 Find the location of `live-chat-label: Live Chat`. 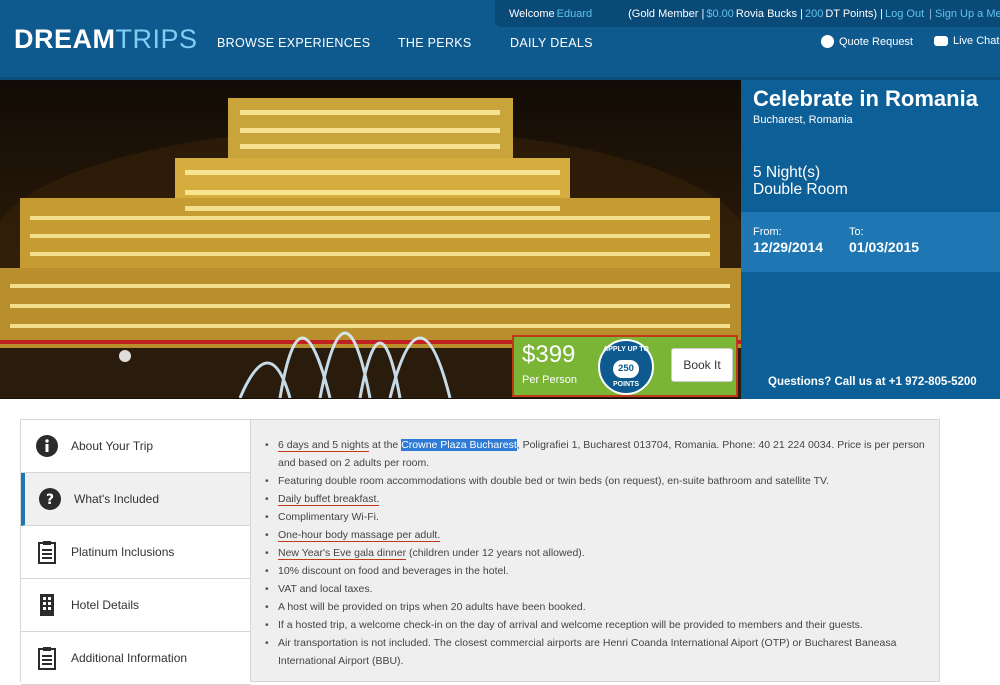

live-chat-label: Live Chat is located at coordinates (976, 41).